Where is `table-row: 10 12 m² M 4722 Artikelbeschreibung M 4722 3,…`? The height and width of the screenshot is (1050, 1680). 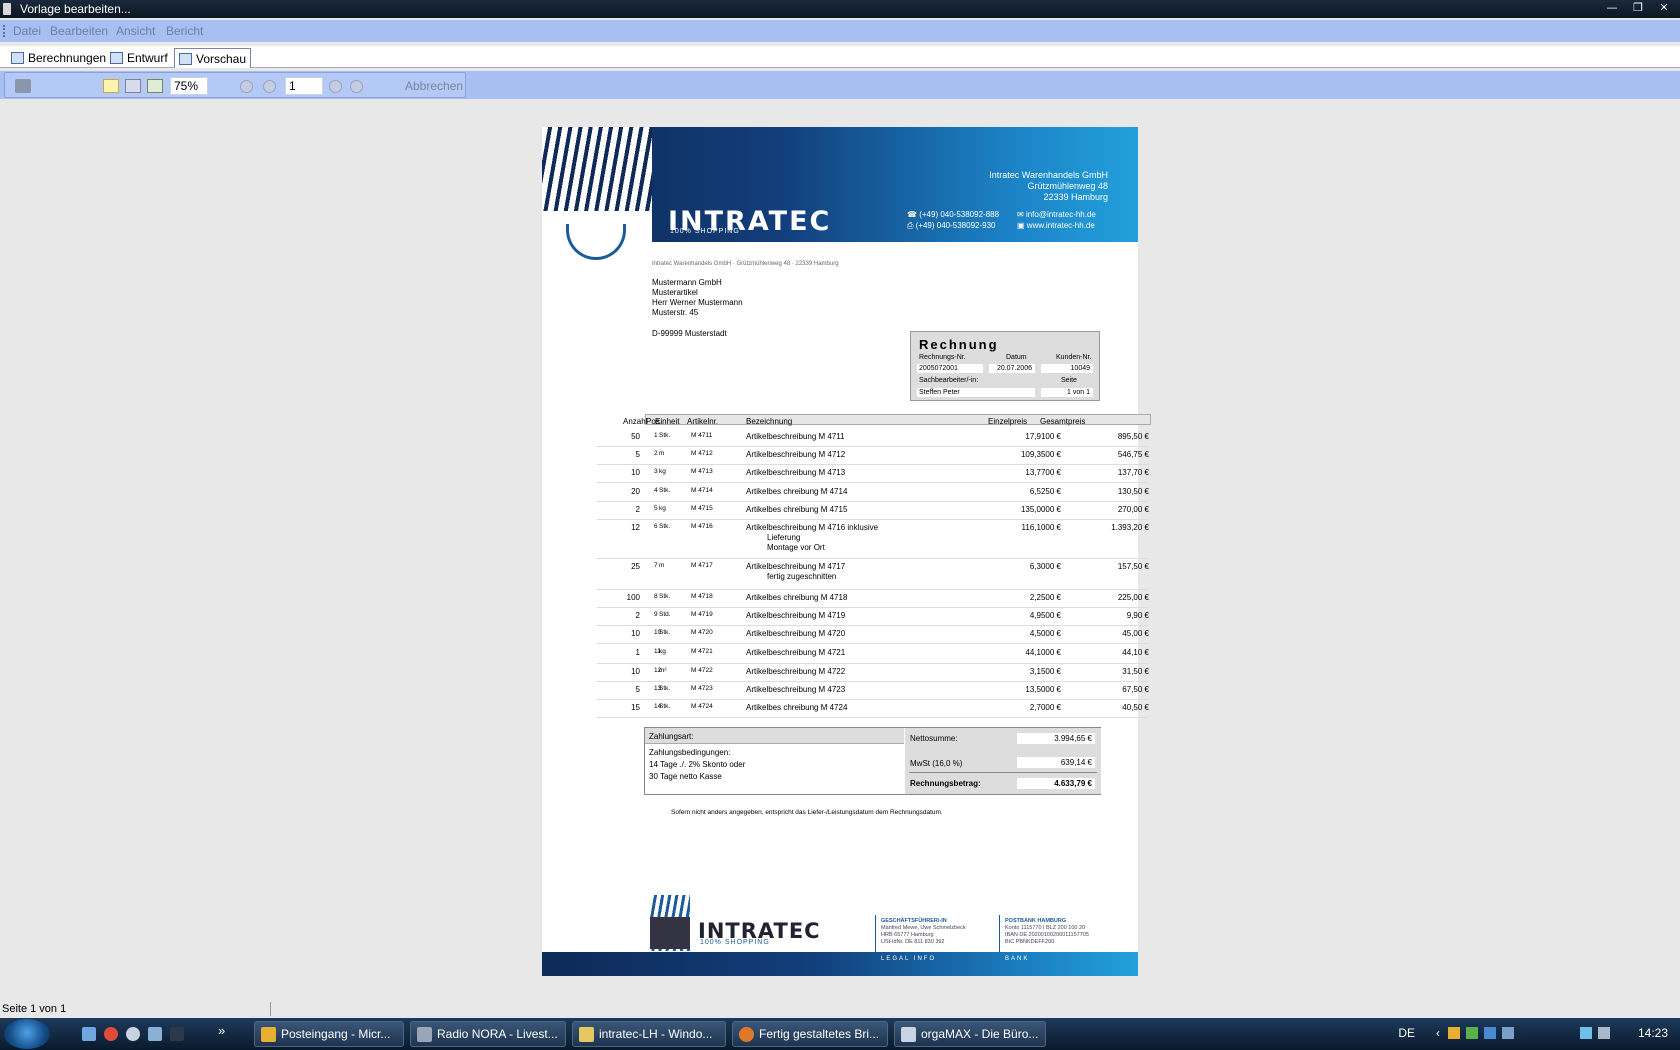
table-row: 10 12 m² M 4722 Artikelbeschreibung M 4722 3,… is located at coordinates (873, 673).